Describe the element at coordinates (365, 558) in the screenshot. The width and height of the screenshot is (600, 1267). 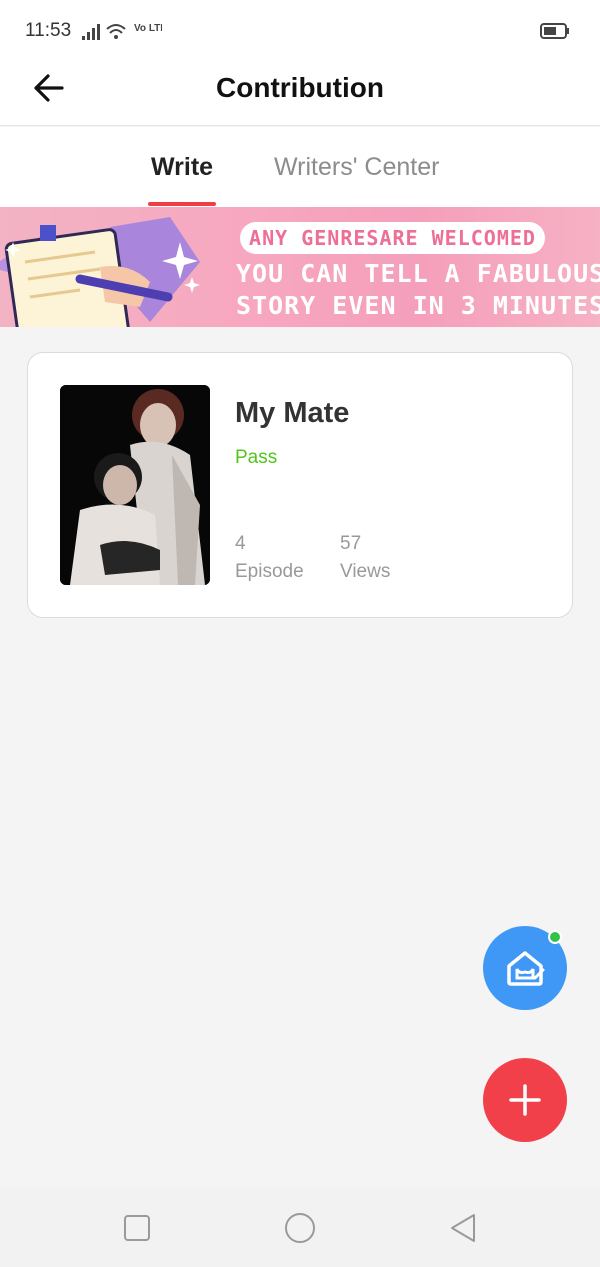
I see `views-stat: 57 Views` at that location.